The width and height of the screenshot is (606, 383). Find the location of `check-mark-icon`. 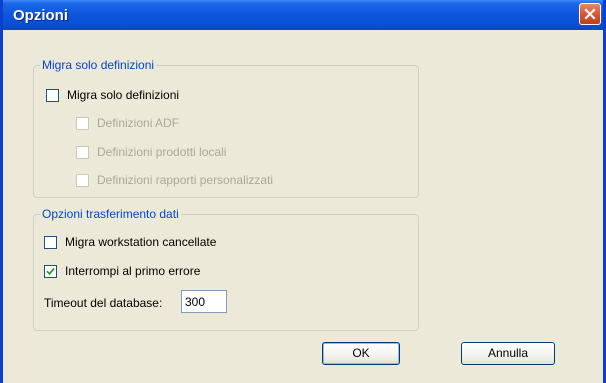

check-mark-icon is located at coordinates (50, 271).